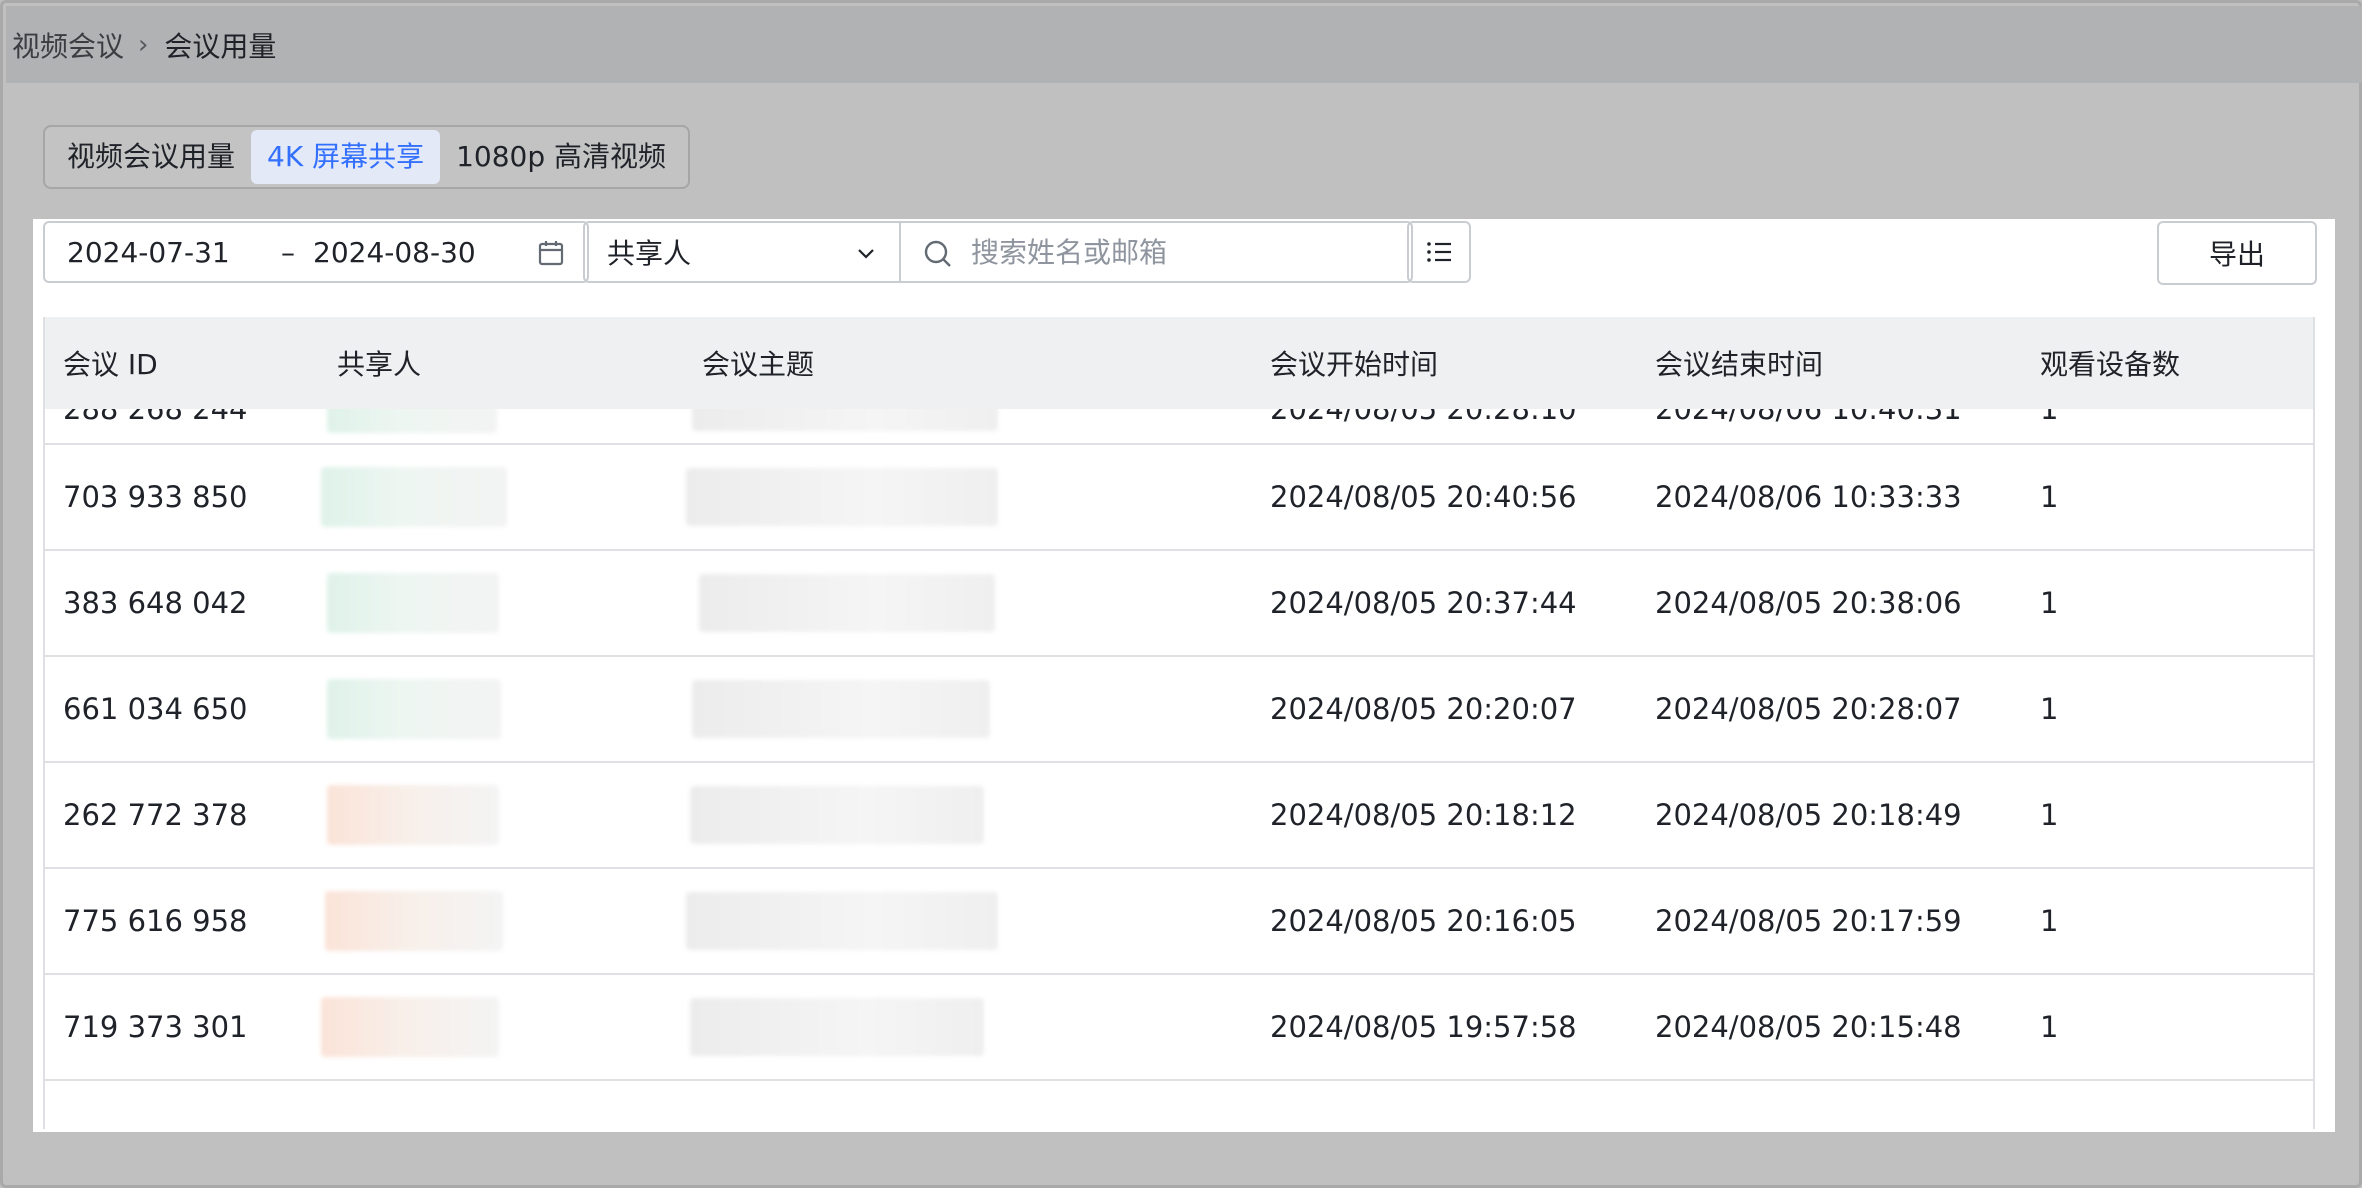 This screenshot has height=1188, width=2362. Describe the element at coordinates (1423, 1027) in the screenshot. I see `start-time-cell: 2024/08/05 19:57:58` at that location.